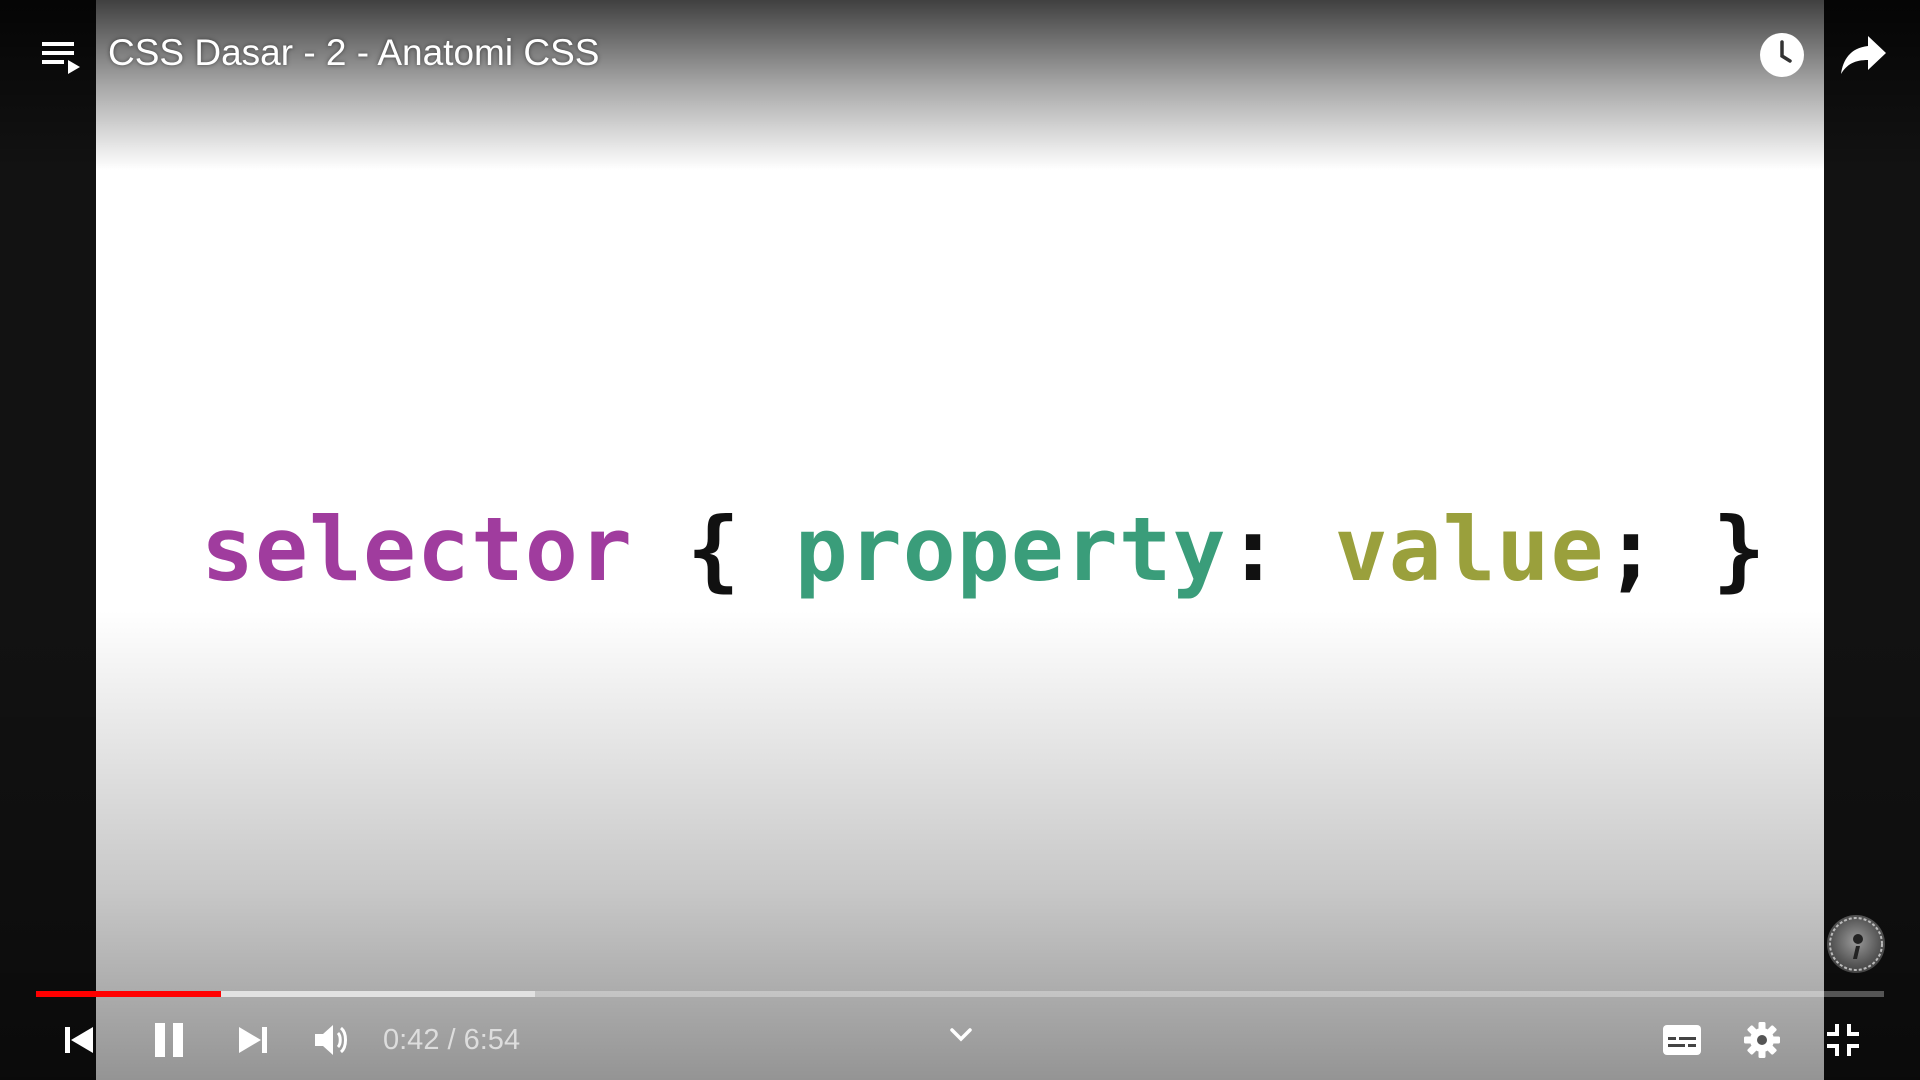  I want to click on code-value: value, so click(1469, 549).